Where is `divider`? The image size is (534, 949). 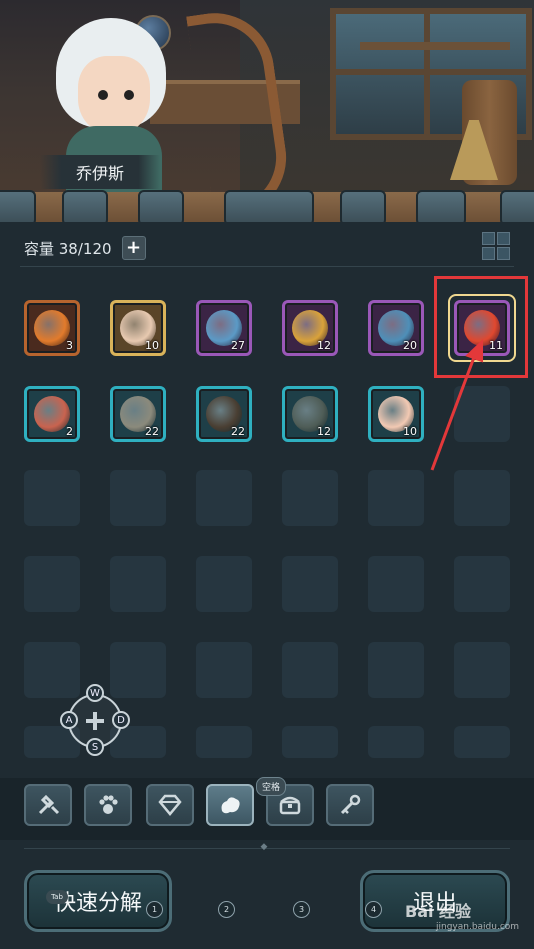
divider is located at coordinates (267, 266).